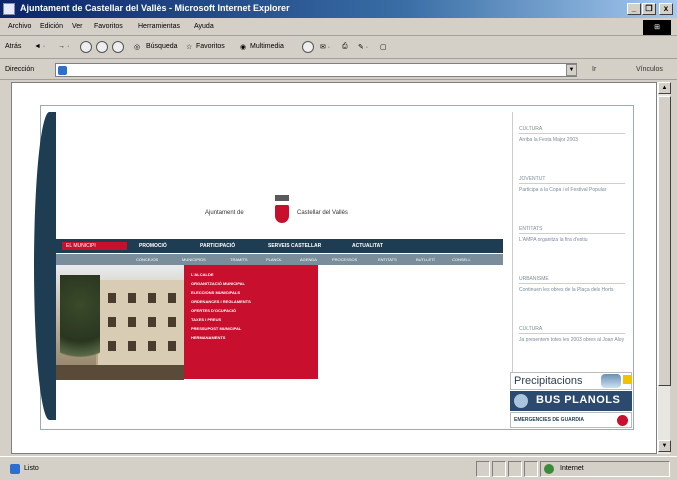 Image resolution: width=677 pixels, height=480 pixels. Describe the element at coordinates (267, 46) in the screenshot. I see `multimedia-button: Multimedia` at that location.